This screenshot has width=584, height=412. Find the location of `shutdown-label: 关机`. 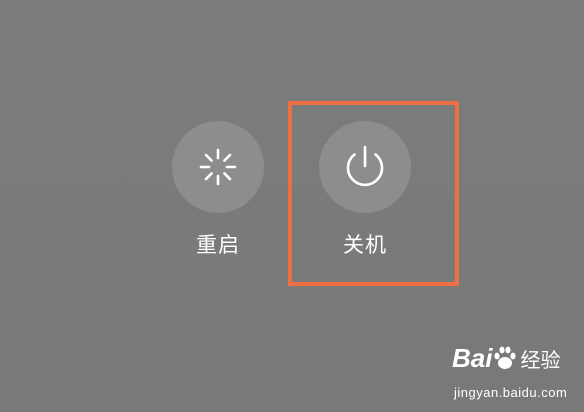

shutdown-label: 关机 is located at coordinates (365, 245).